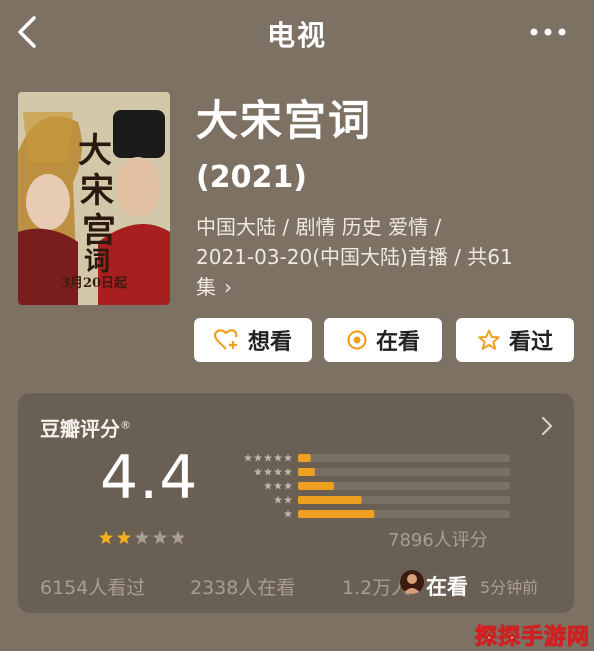 The width and height of the screenshot is (594, 651). Describe the element at coordinates (269, 342) in the screenshot. I see `want-label: 想看` at that location.